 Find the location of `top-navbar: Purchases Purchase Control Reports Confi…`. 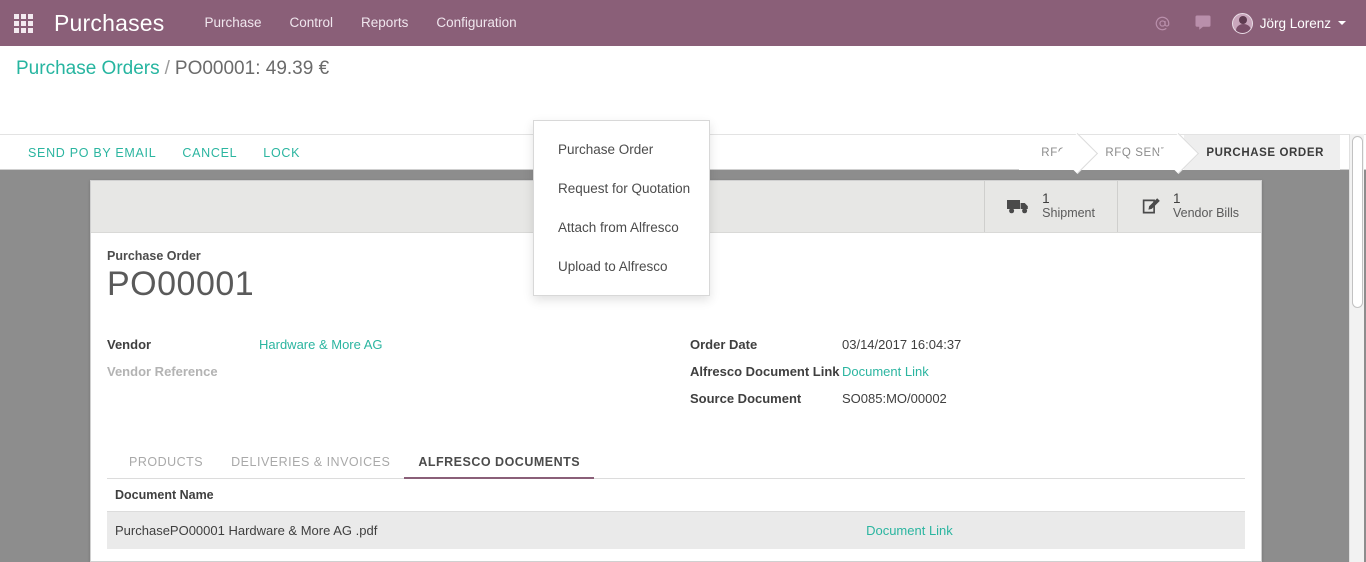

top-navbar: Purchases Purchase Control Reports Confi… is located at coordinates (683, 23).